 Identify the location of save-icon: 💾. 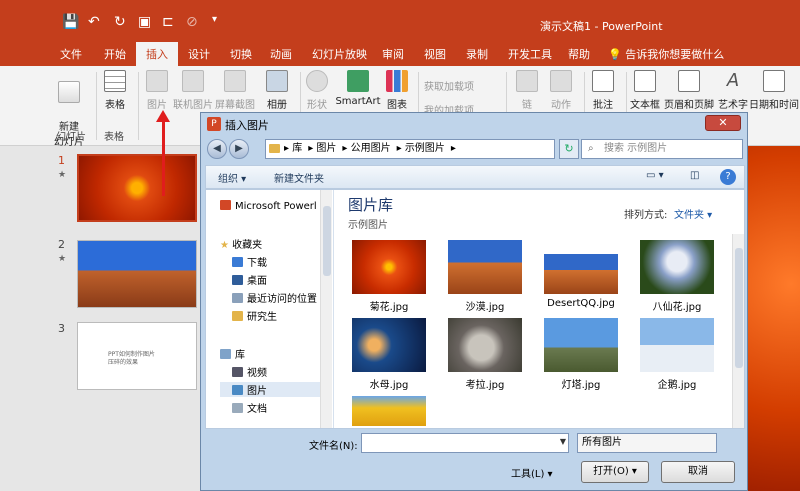
(70, 22).